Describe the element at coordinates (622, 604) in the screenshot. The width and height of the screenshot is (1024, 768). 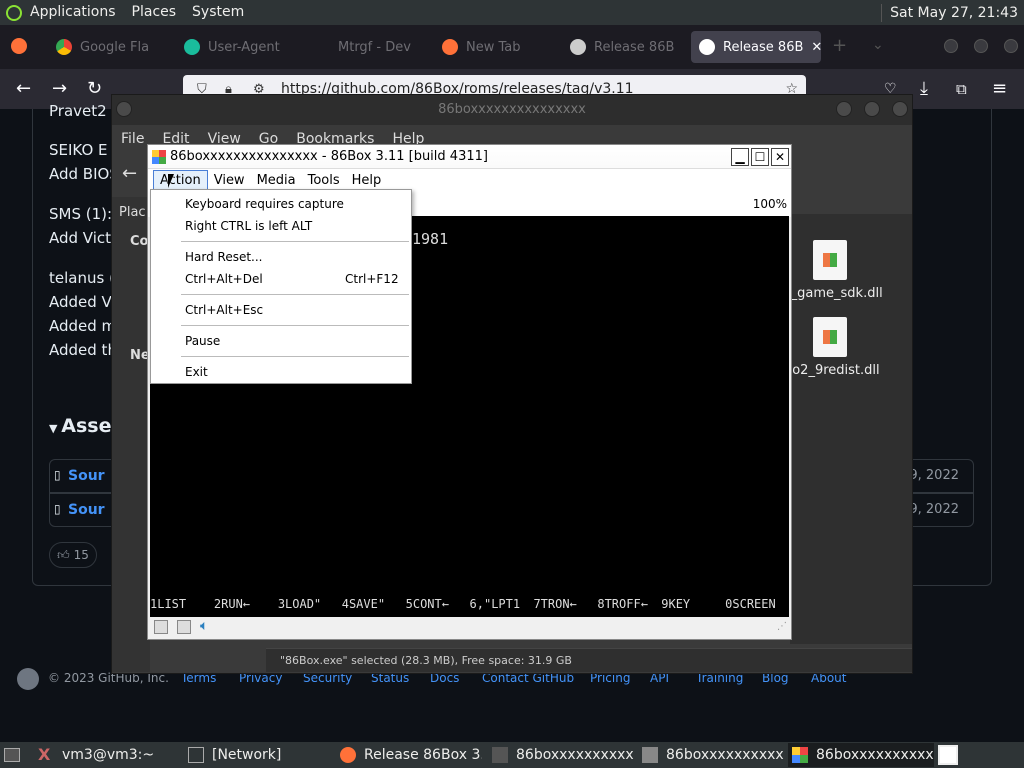
I see `fkey-label: 8TROFF←` at that location.